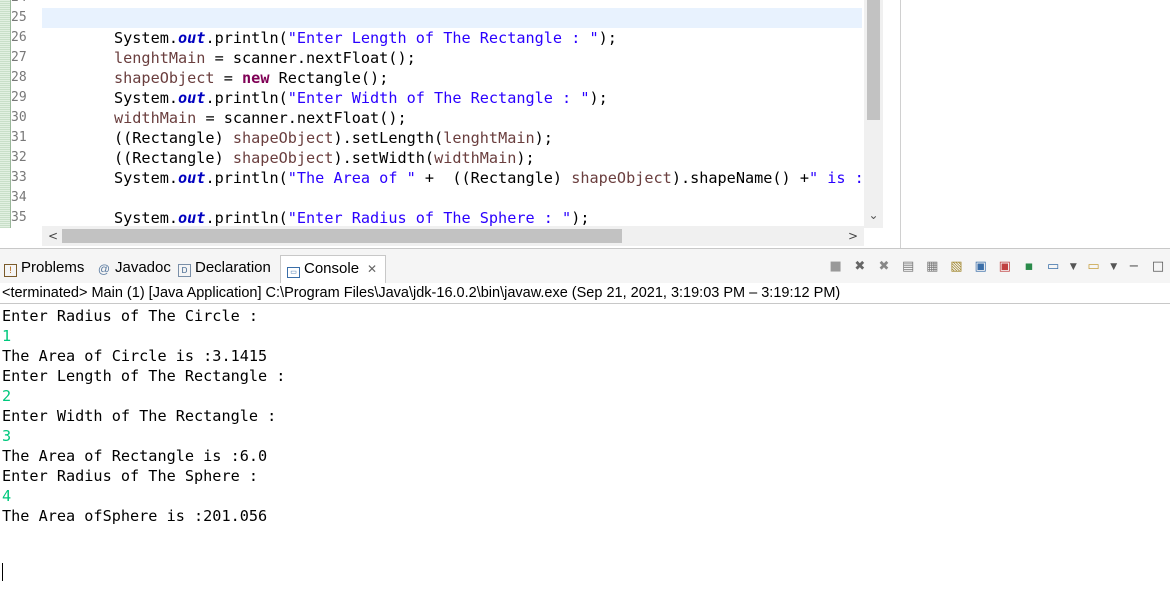  Describe the element at coordinates (995, 267) in the screenshot. I see `console-toolbar: ■ ✖ ✖ ▤ ▦ ▧ ▣ ▣ ▪ ▭ ▼ ▭ ▼ − □` at that location.